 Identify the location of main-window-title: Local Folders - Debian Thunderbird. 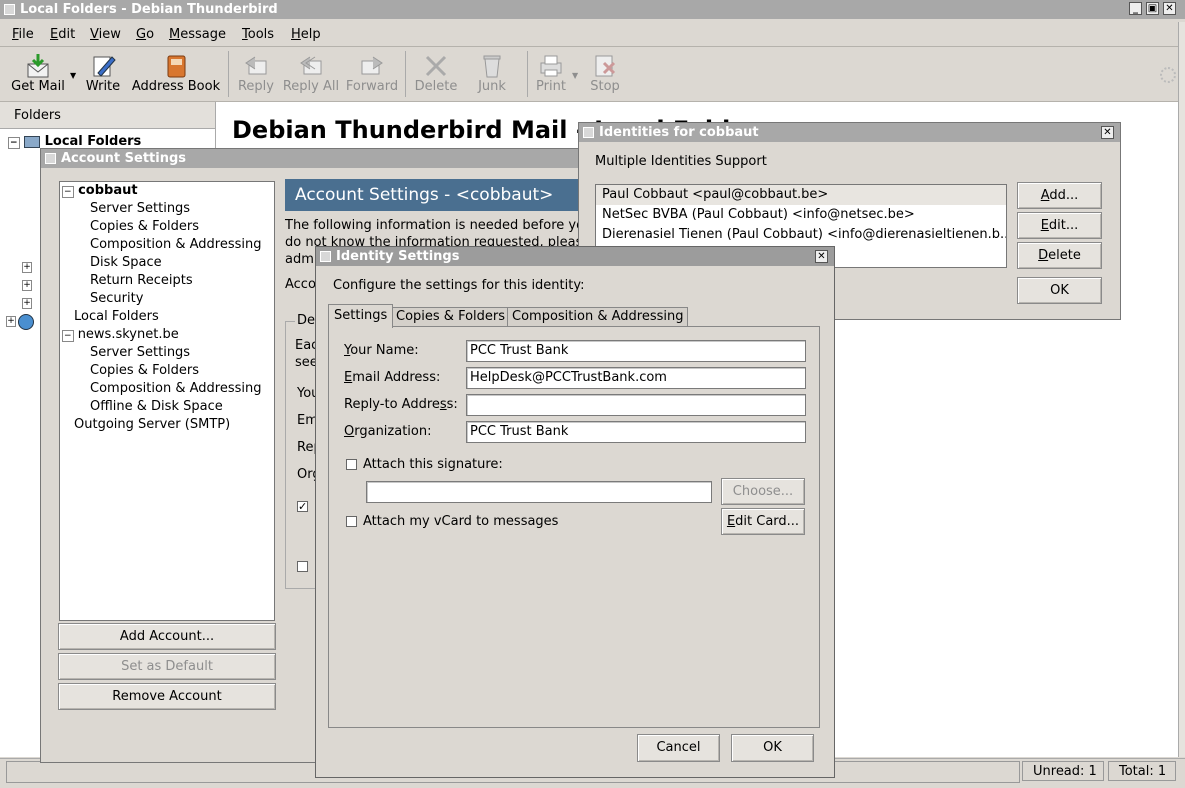
(149, 9).